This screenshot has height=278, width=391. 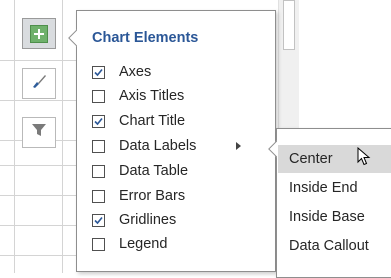 I want to click on paintbrush-icon, so click(x=39, y=83).